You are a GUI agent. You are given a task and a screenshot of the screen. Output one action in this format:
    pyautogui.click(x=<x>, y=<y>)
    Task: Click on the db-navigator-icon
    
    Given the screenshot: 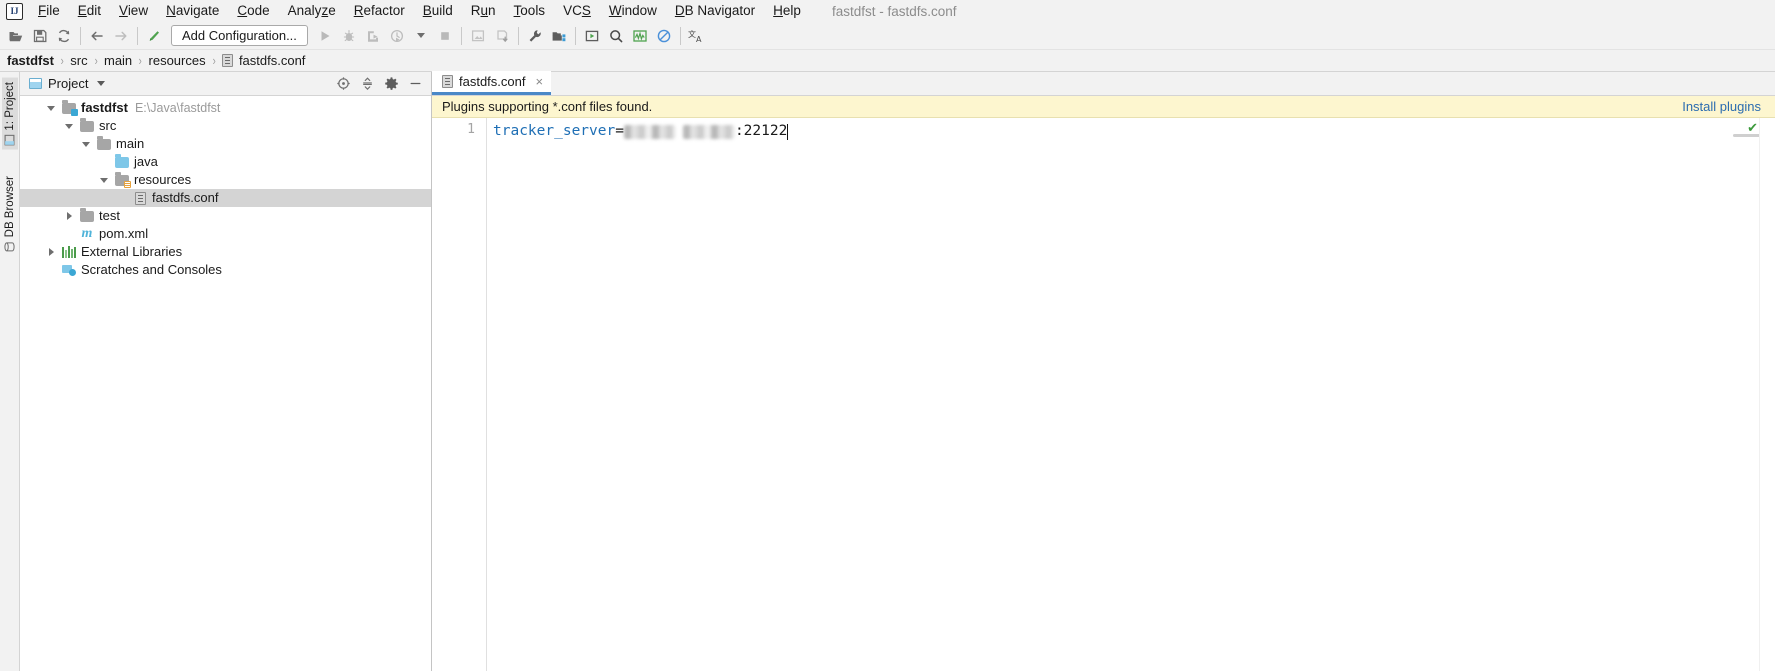 What is the action you would take?
    pyautogui.click(x=640, y=36)
    